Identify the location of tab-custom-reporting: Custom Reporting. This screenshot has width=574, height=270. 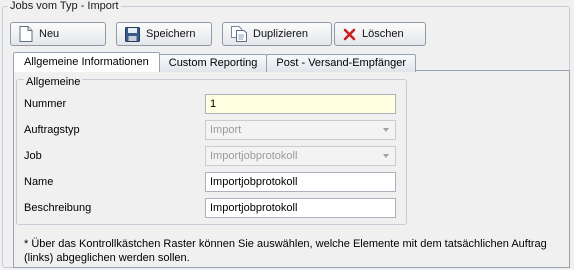
(213, 63).